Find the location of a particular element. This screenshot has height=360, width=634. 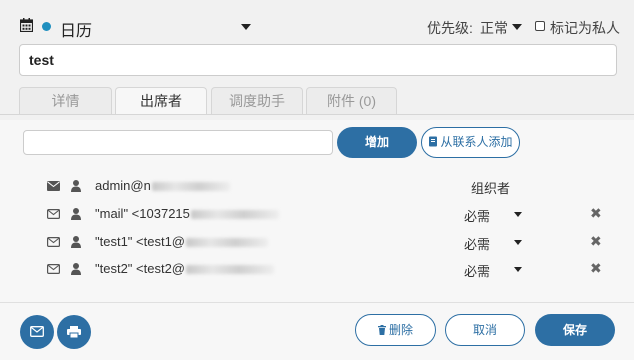

address-book-icon is located at coordinates (433, 141).